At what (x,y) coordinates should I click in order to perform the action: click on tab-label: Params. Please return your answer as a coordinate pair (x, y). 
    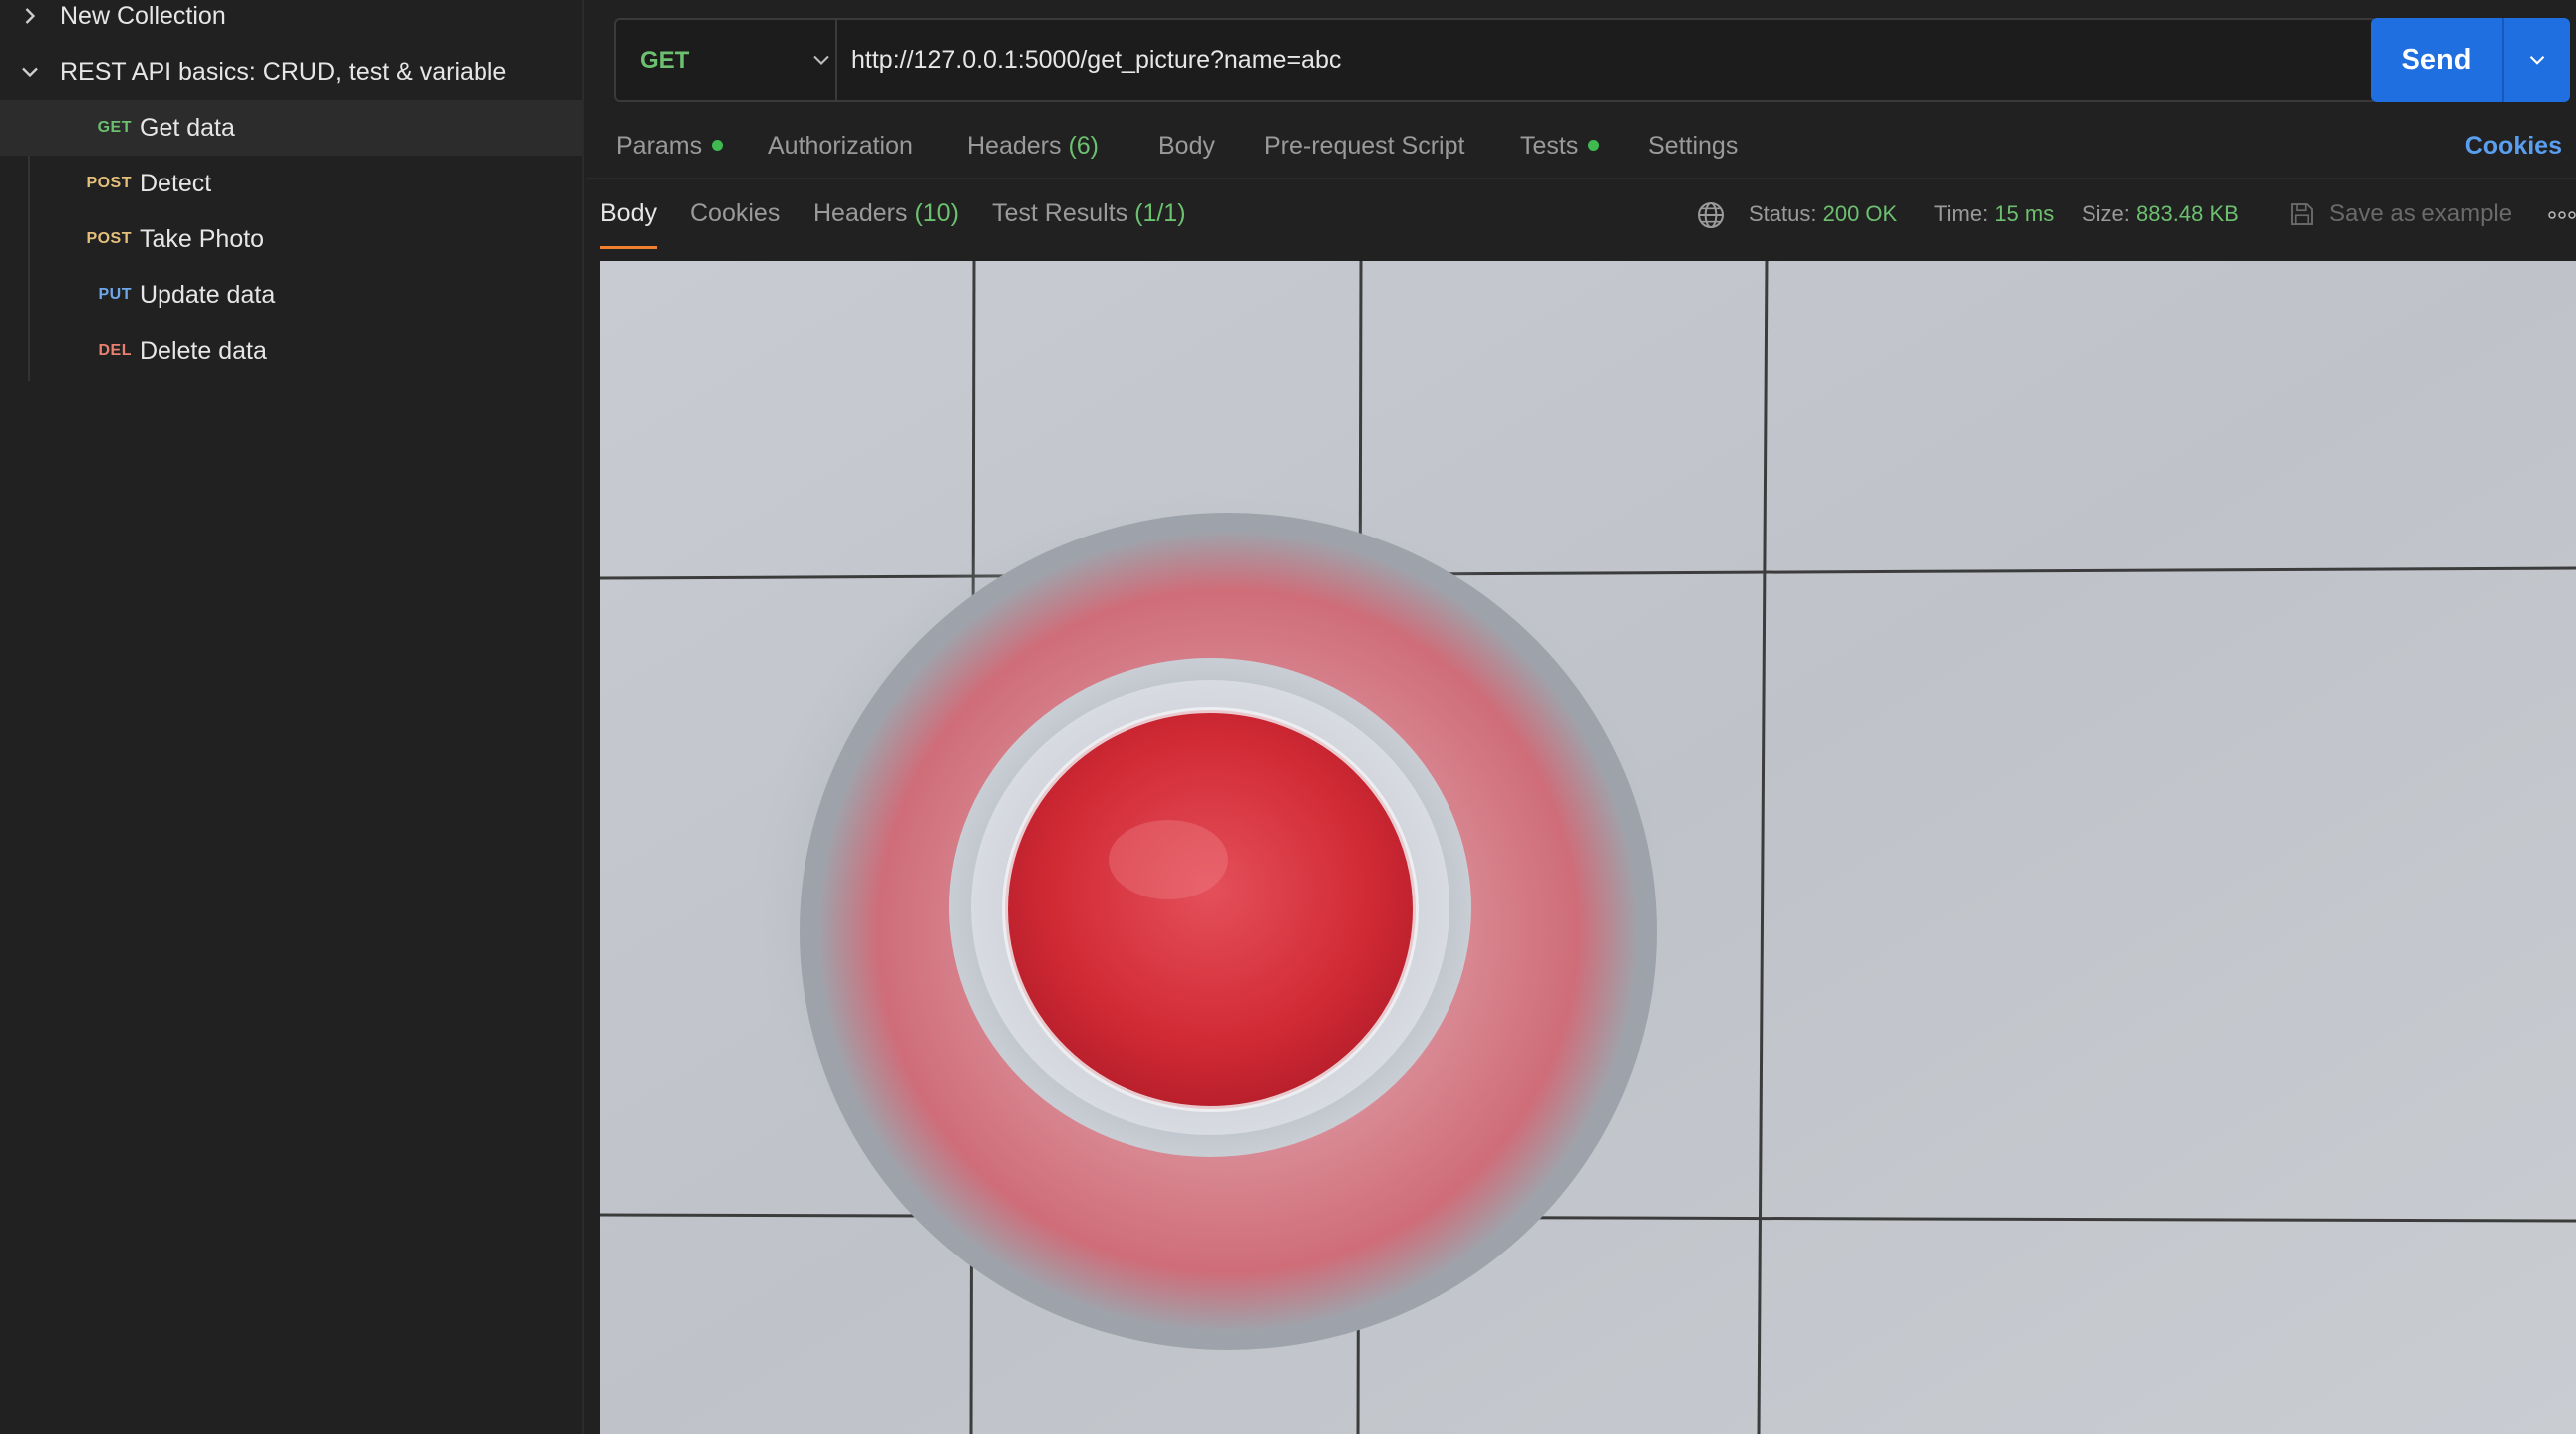
    Looking at the image, I should click on (659, 146).